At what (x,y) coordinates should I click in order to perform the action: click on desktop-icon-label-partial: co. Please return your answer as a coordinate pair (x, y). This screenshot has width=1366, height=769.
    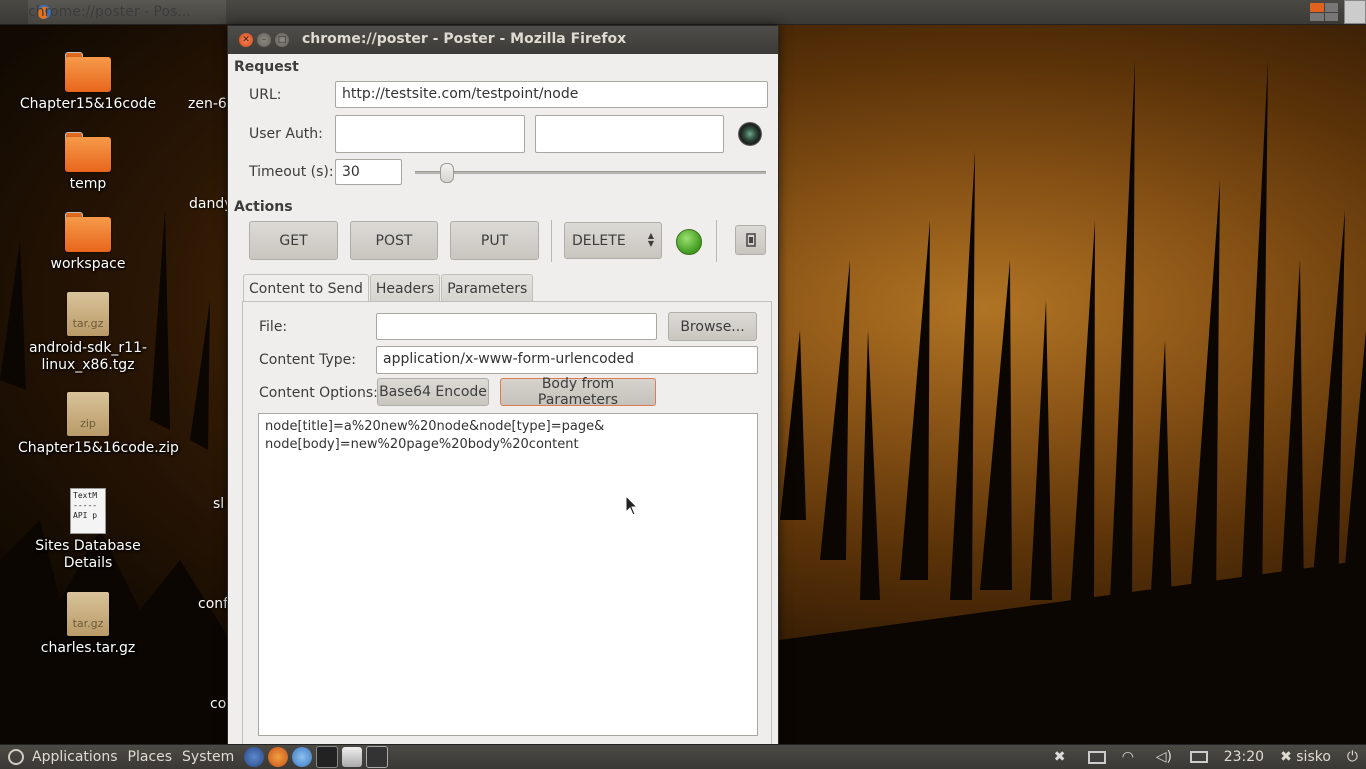
    Looking at the image, I should click on (218, 704).